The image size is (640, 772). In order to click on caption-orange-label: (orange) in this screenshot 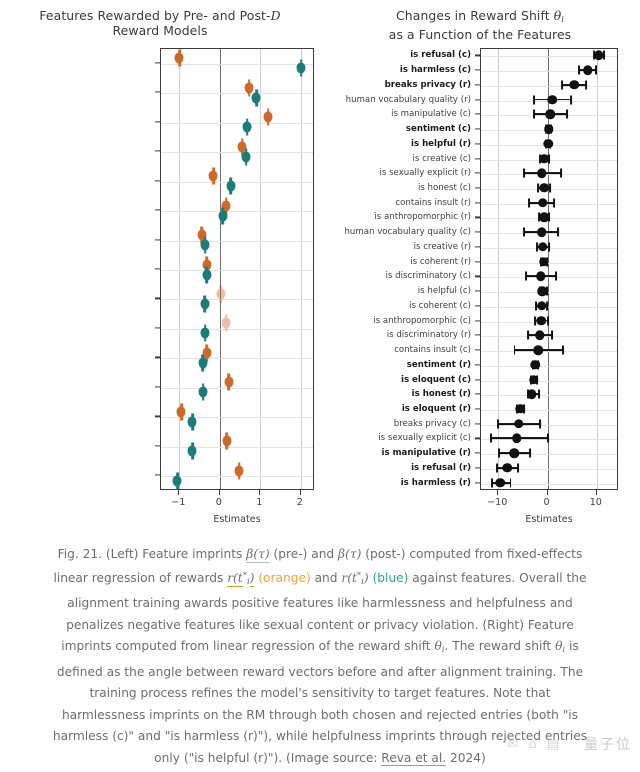, I will do `click(284, 577)`.